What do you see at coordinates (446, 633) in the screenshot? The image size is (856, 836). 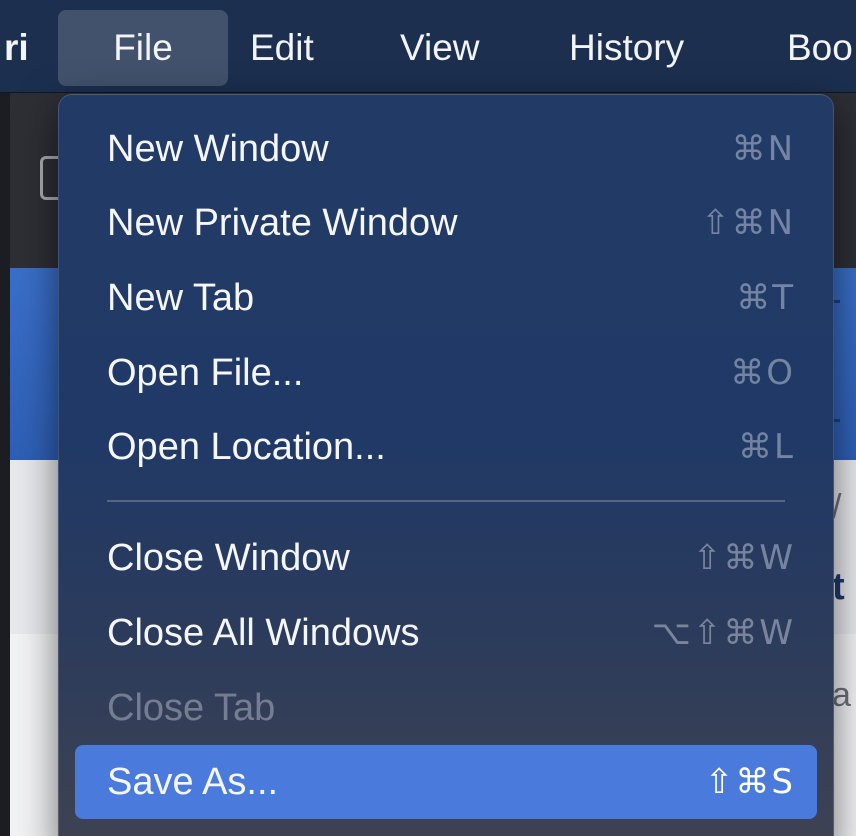 I see `menu-item-close-all-windows: Close All Windows ⌥⇧⌘W` at bounding box center [446, 633].